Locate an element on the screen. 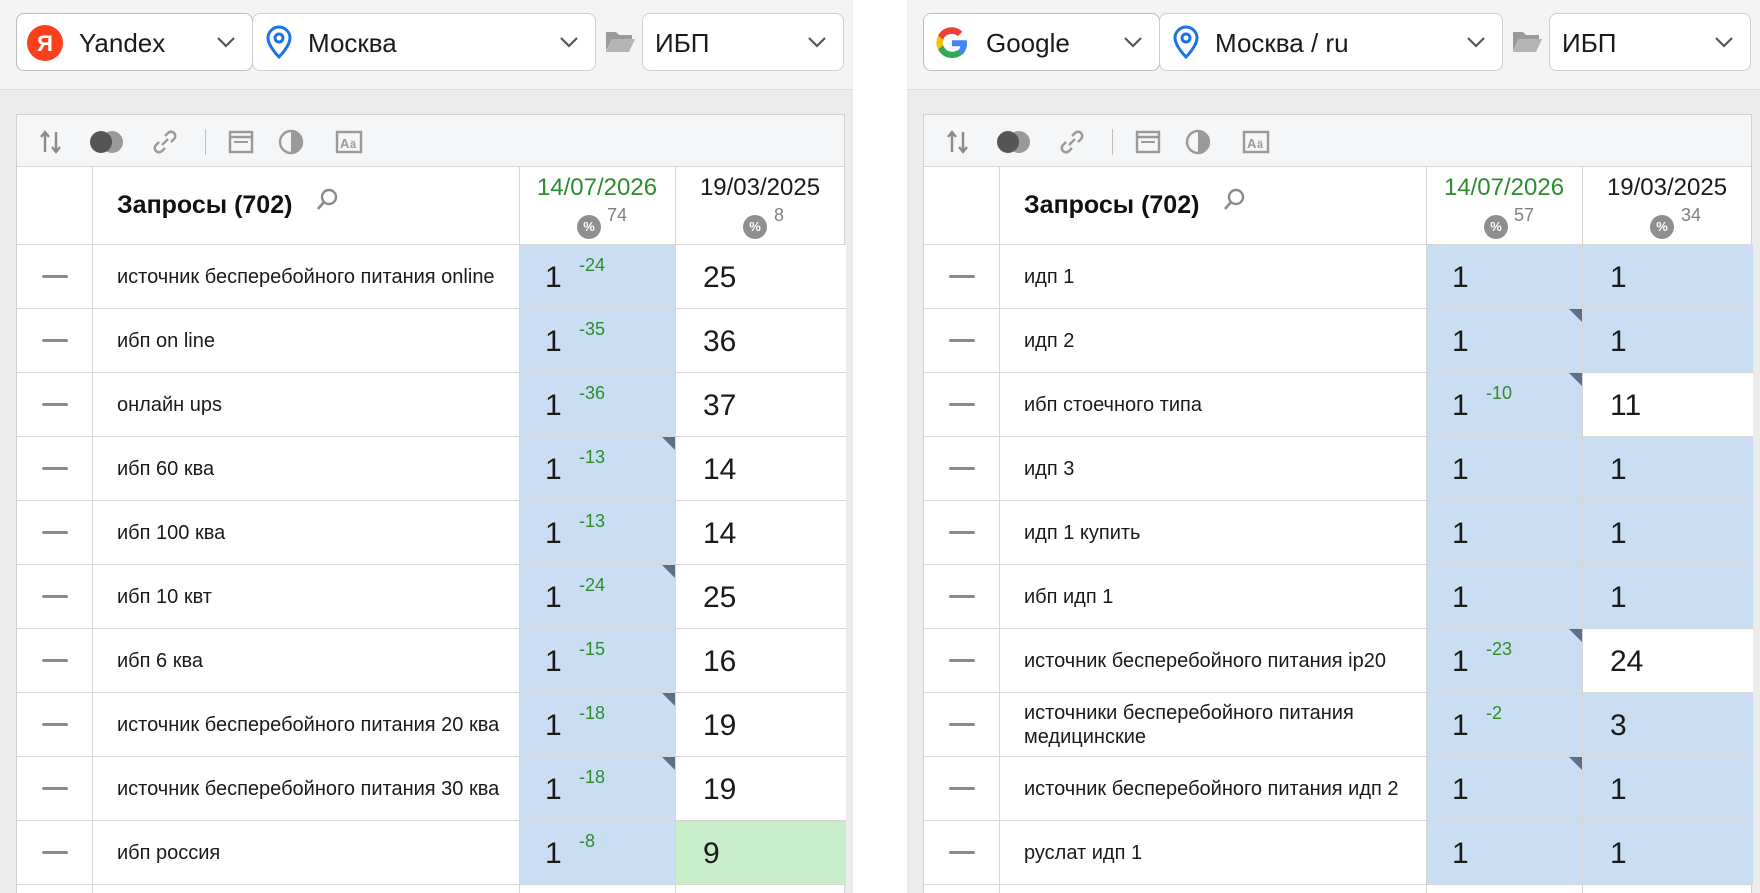  engine-select: Я Yandex is located at coordinates (134, 42).